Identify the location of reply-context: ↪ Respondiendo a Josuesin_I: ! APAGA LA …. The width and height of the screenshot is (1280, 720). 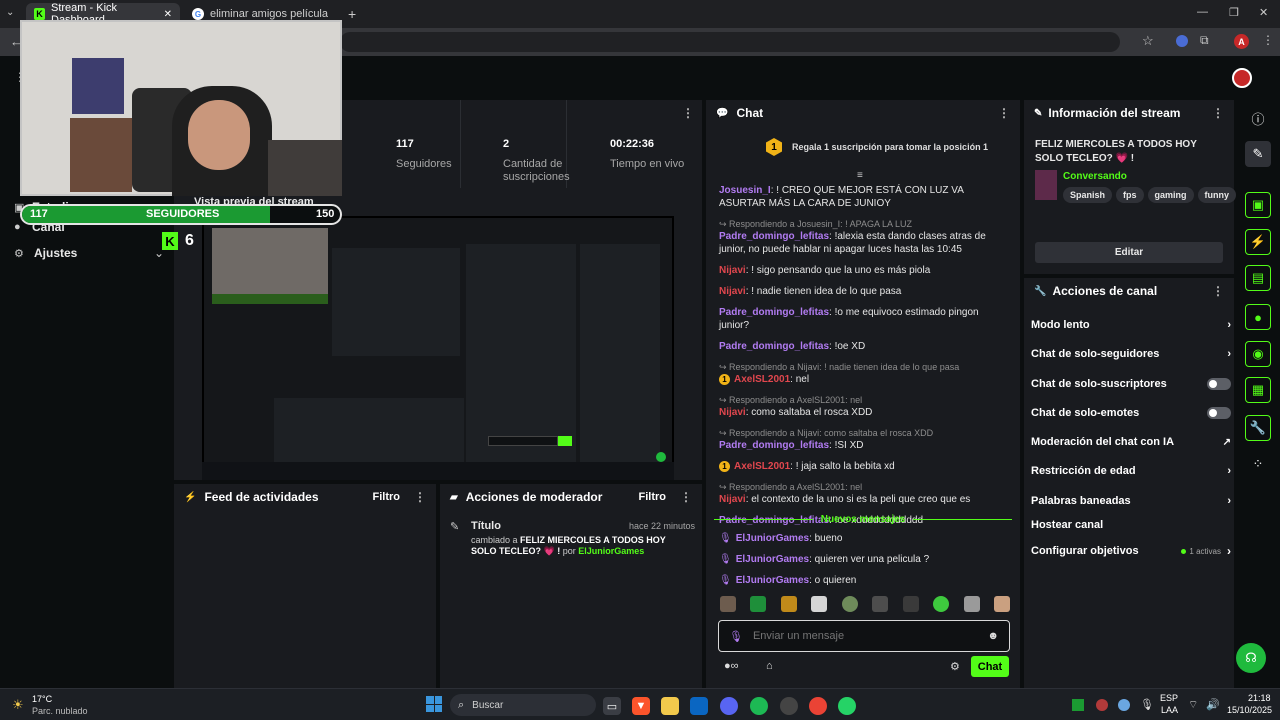
(864, 224).